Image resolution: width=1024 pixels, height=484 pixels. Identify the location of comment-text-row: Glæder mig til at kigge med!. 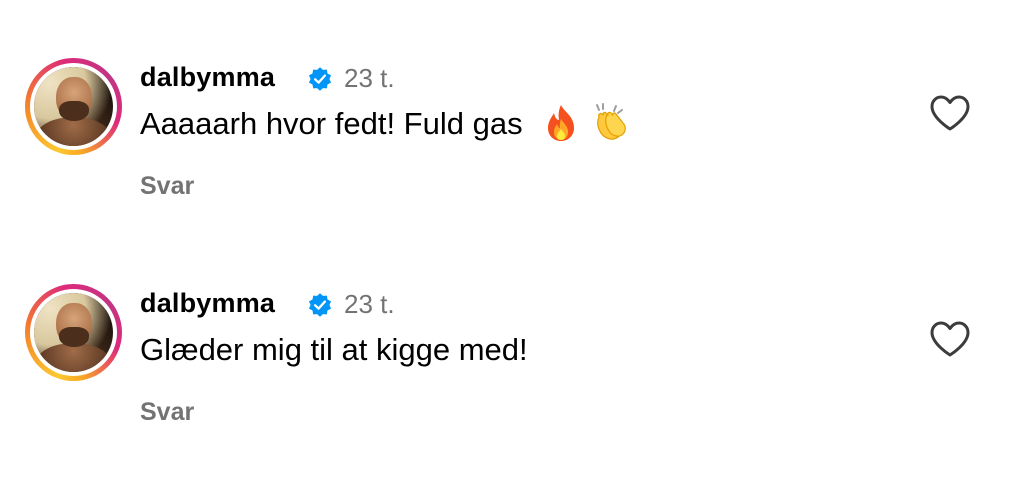
(334, 350).